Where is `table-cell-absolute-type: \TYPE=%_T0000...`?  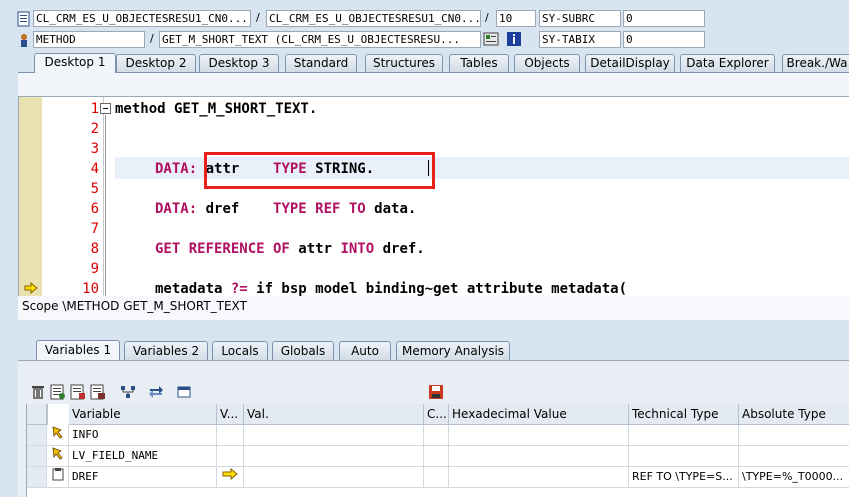
table-cell-absolute-type: \TYPE=%_T0000... is located at coordinates (794, 477).